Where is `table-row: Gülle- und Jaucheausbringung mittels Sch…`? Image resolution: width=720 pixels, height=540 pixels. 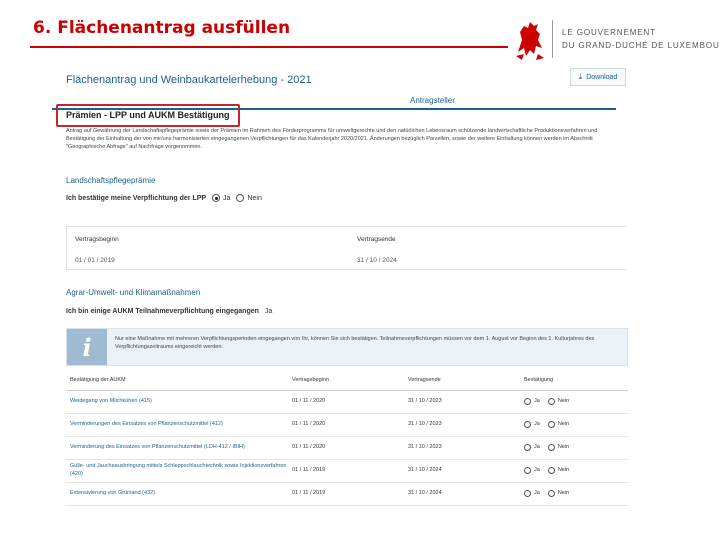 table-row: Gülle- und Jaucheausbringung mittels Sch… is located at coordinates (347, 471).